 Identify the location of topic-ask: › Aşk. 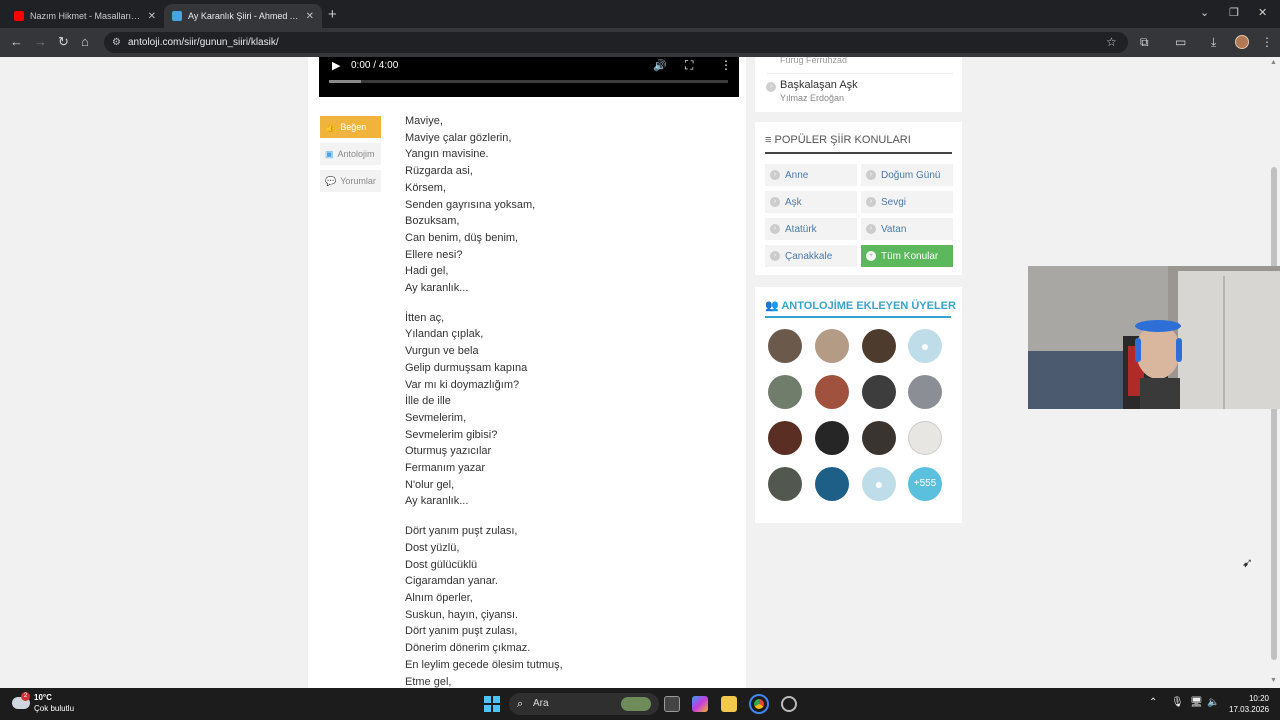
(811, 202).